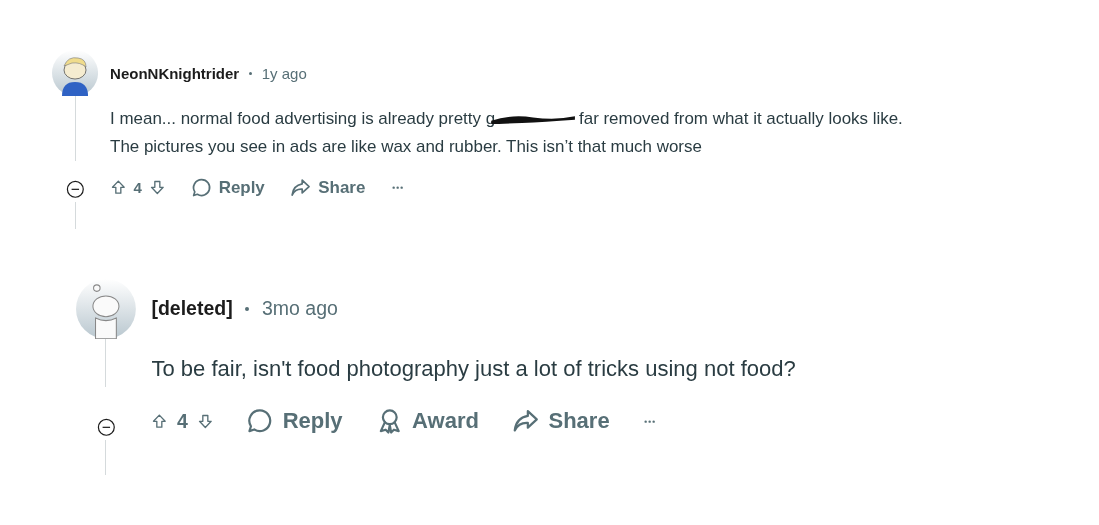 This screenshot has height=525, width=1099. What do you see at coordinates (301, 187) in the screenshot?
I see `share-arrow-icon` at bounding box center [301, 187].